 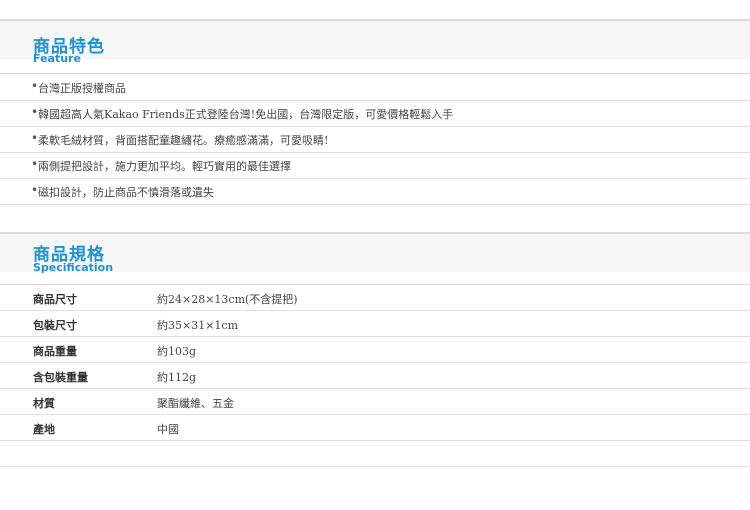 What do you see at coordinates (375, 298) in the screenshot?
I see `spec-row: 商品尺寸 約24×28×13cm(不含提把)` at bounding box center [375, 298].